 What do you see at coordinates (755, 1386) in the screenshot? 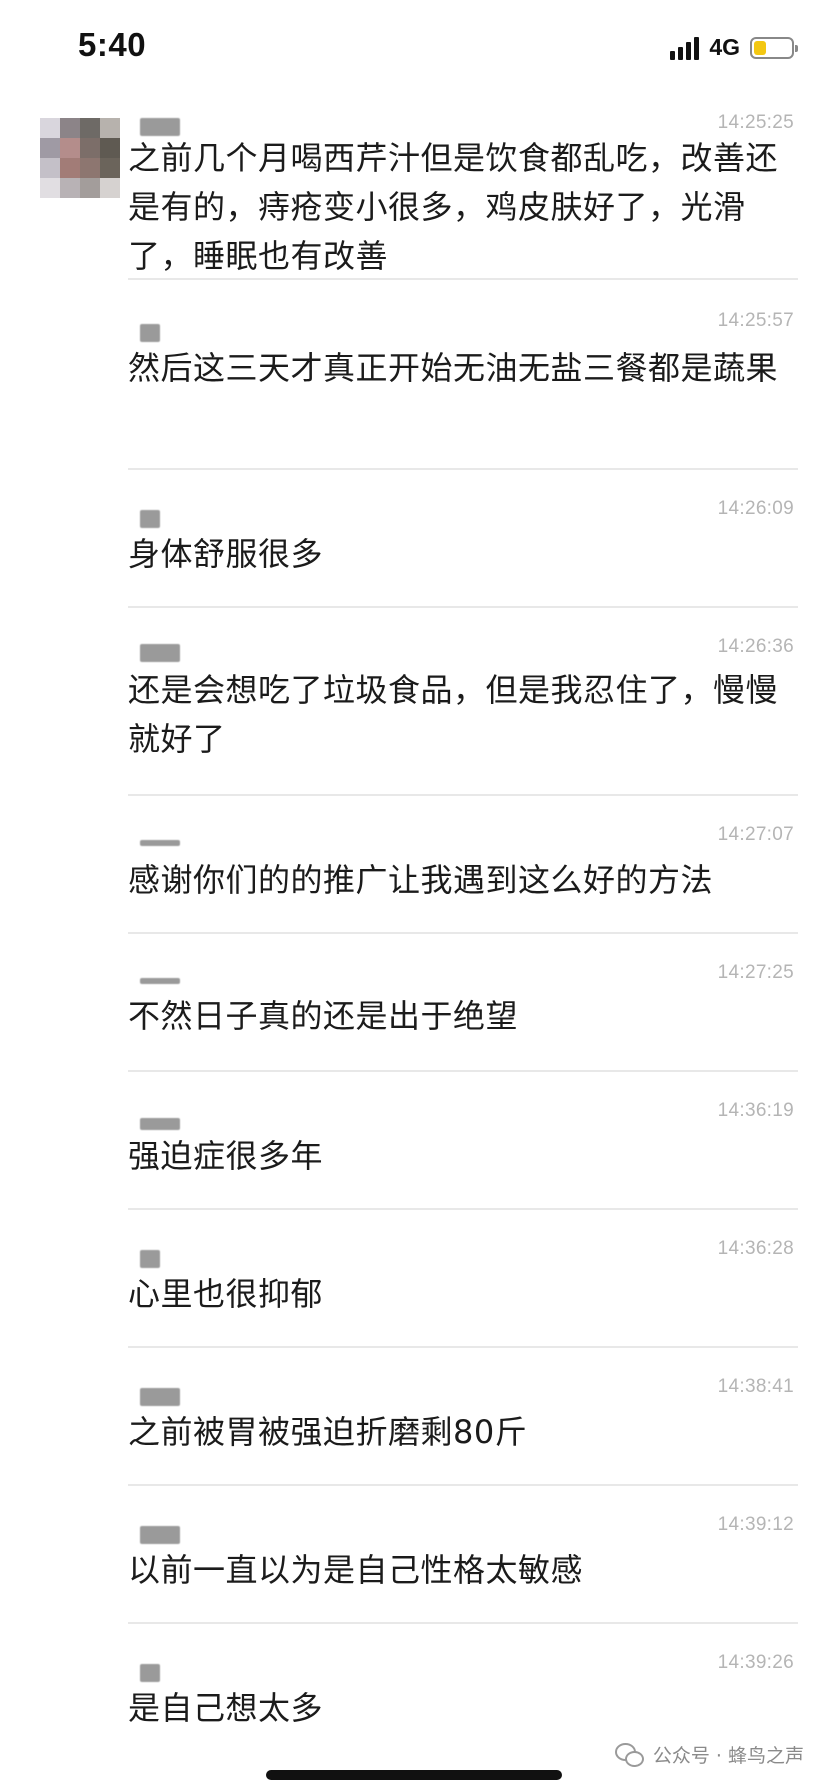
I see `message-time: 14:38:41` at bounding box center [755, 1386].